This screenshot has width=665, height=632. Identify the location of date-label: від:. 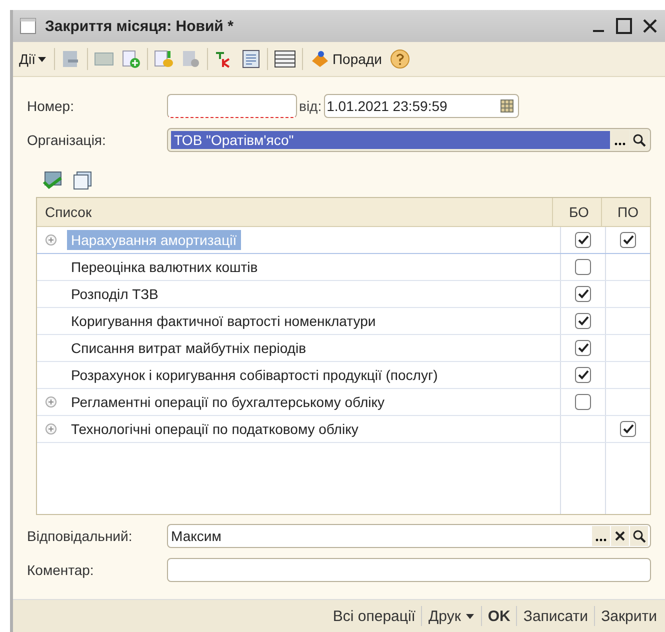
(310, 106).